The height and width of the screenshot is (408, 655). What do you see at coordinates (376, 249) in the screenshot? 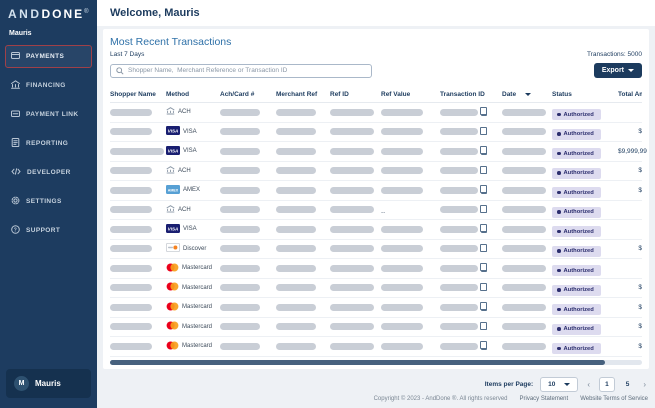
I see `table-row: Discover Authorized $` at bounding box center [376, 249].